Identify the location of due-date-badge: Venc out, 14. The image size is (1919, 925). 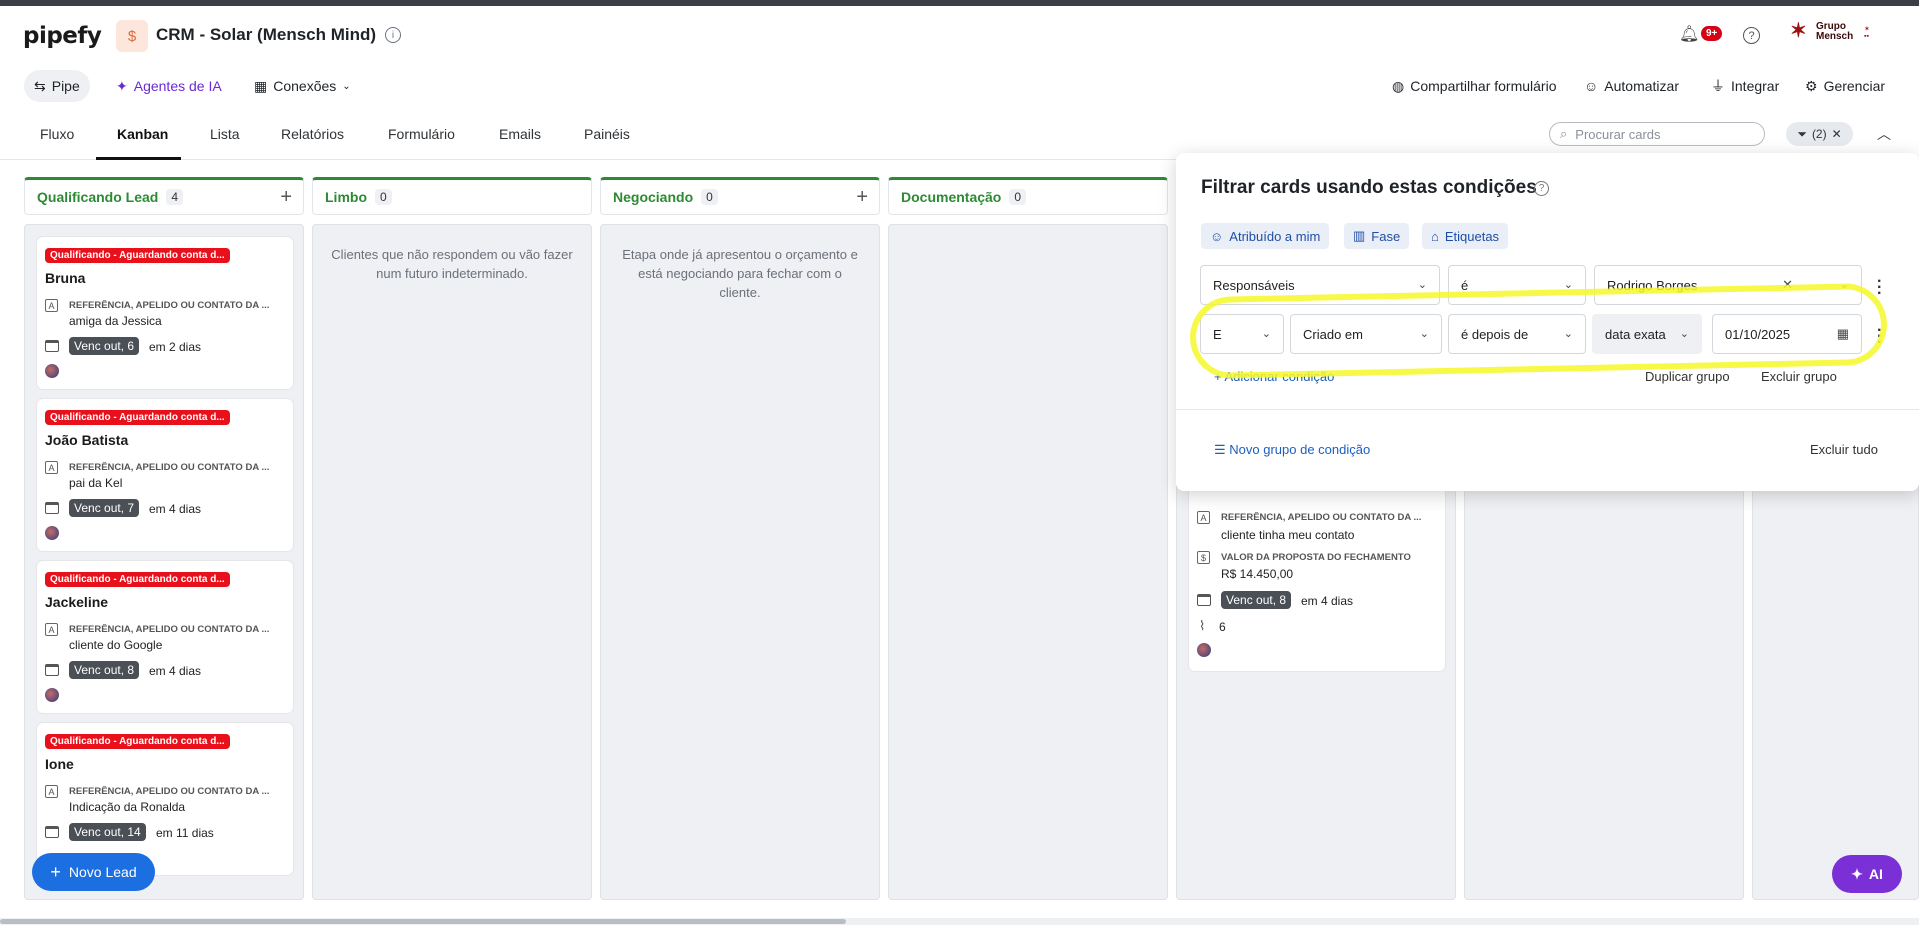
(107, 832).